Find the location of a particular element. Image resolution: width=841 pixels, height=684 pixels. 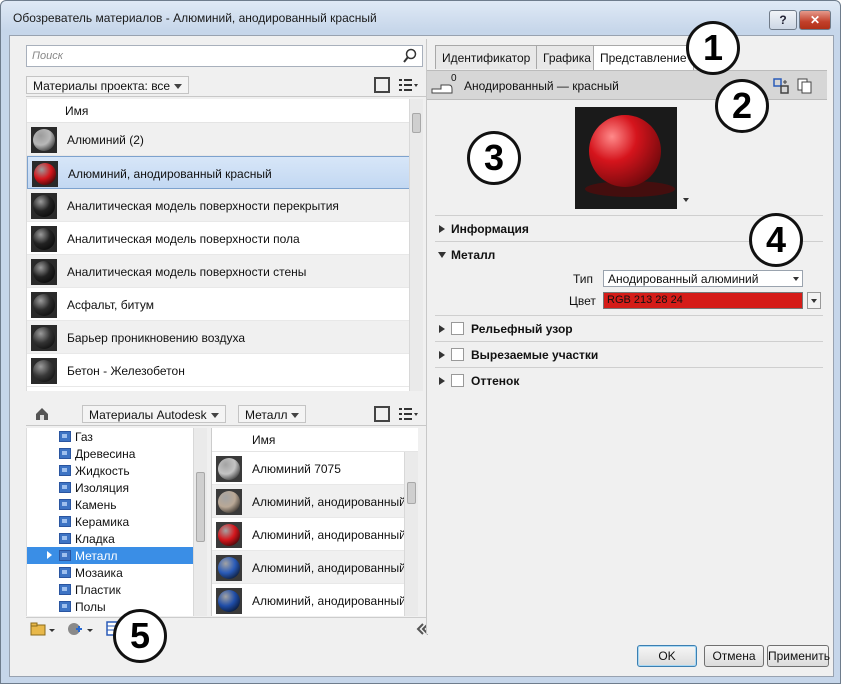

type-dropdown: Анодированный алюминий is located at coordinates (703, 278).